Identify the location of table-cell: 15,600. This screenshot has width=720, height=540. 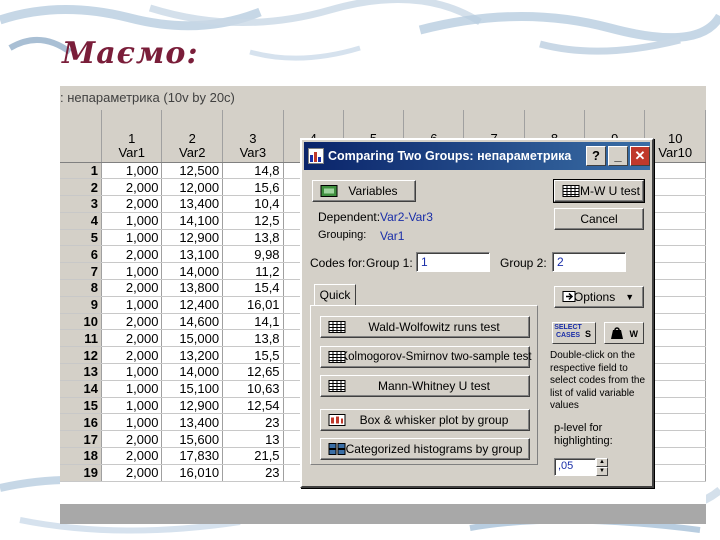
(192, 439).